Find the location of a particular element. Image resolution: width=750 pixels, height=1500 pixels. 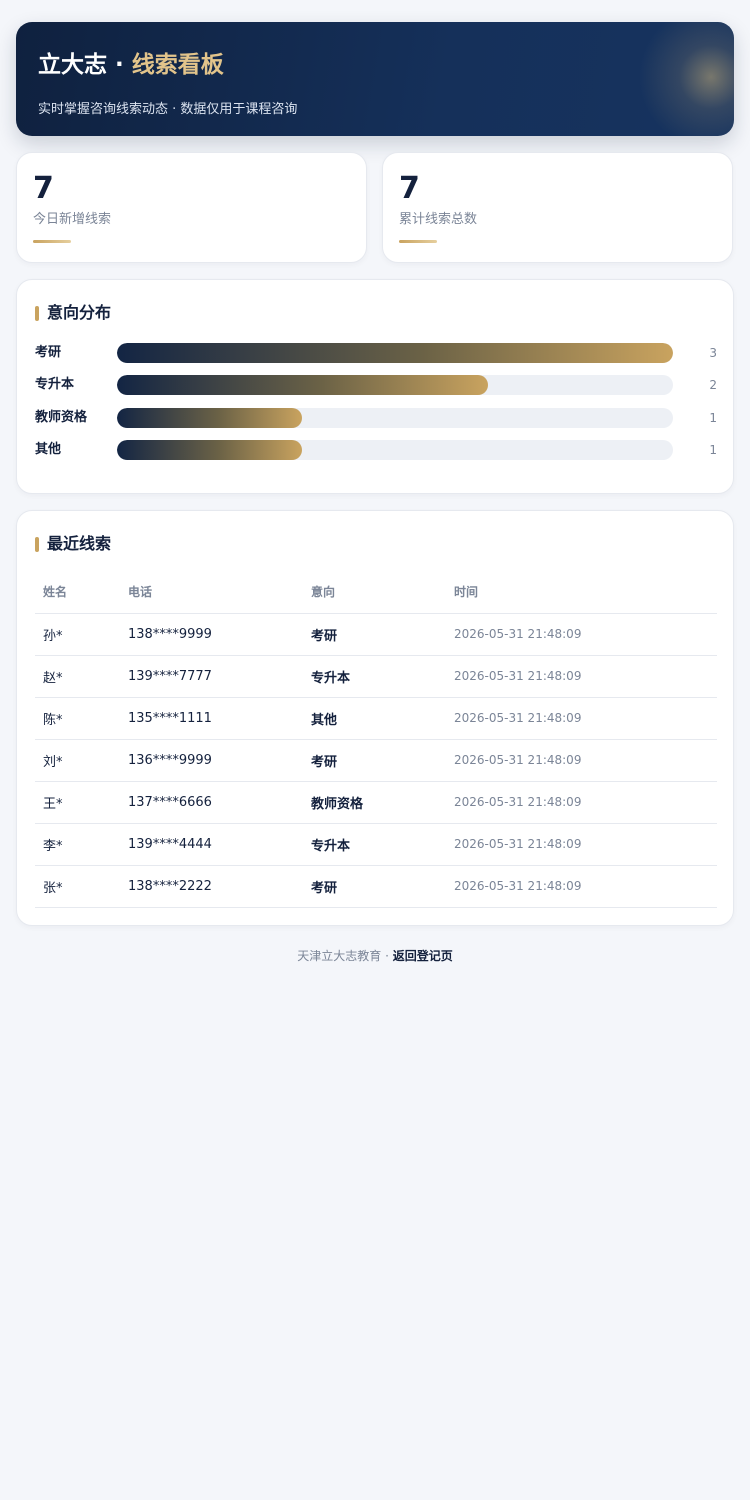

page-title: 立大志 · 线索看板 is located at coordinates (131, 65).